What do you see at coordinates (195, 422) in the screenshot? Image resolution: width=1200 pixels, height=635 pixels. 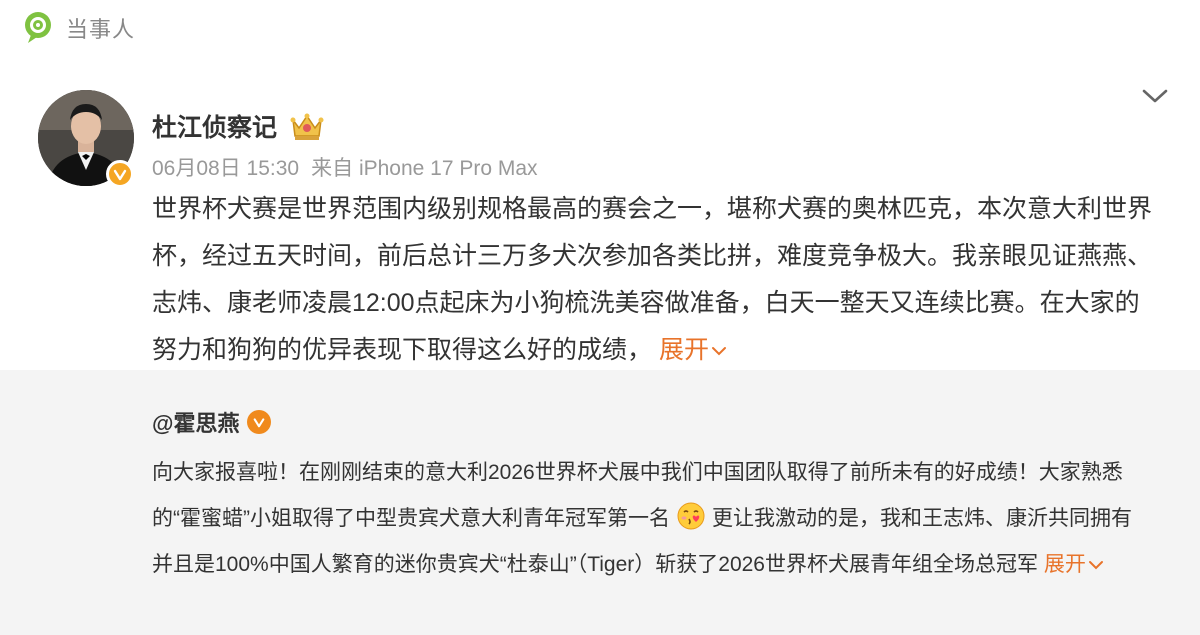 I see `retweet-author-name: @霍思燕` at bounding box center [195, 422].